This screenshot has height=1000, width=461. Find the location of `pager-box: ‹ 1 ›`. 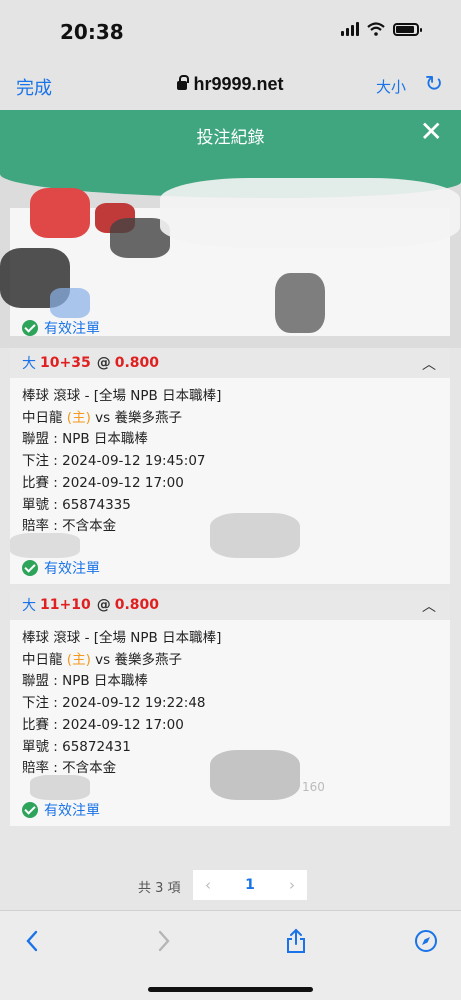

pager-box: ‹ 1 › is located at coordinates (250, 885).